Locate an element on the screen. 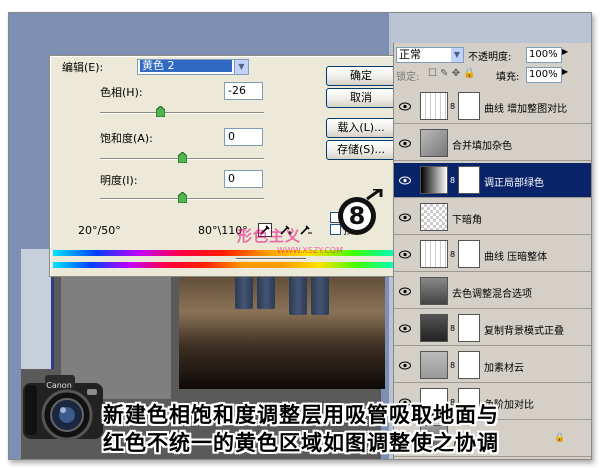 Image resolution: width=600 pixels, height=468 pixels. hue-slider-track is located at coordinates (182, 113).